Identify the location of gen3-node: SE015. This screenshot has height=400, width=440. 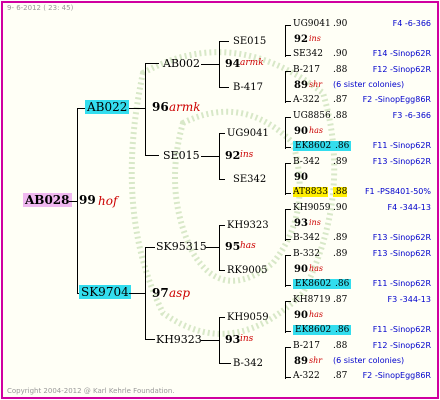
(249, 41).